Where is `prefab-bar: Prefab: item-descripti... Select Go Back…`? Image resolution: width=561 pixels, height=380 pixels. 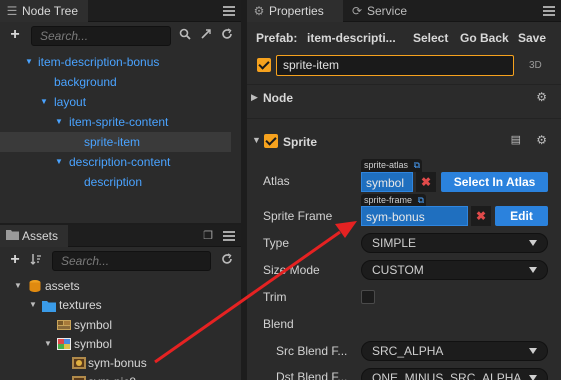
prefab-bar: Prefab: item-descripti... Select Go Back… is located at coordinates (404, 38).